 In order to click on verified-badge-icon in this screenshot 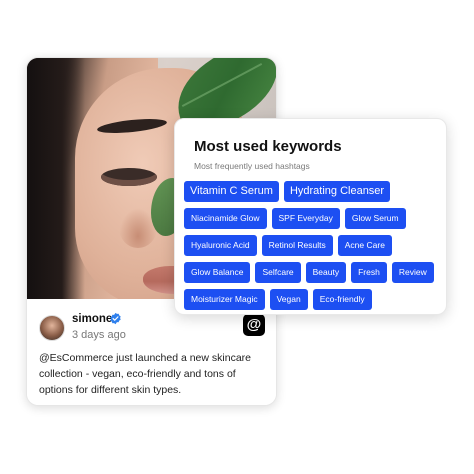, I will do `click(115, 318)`.